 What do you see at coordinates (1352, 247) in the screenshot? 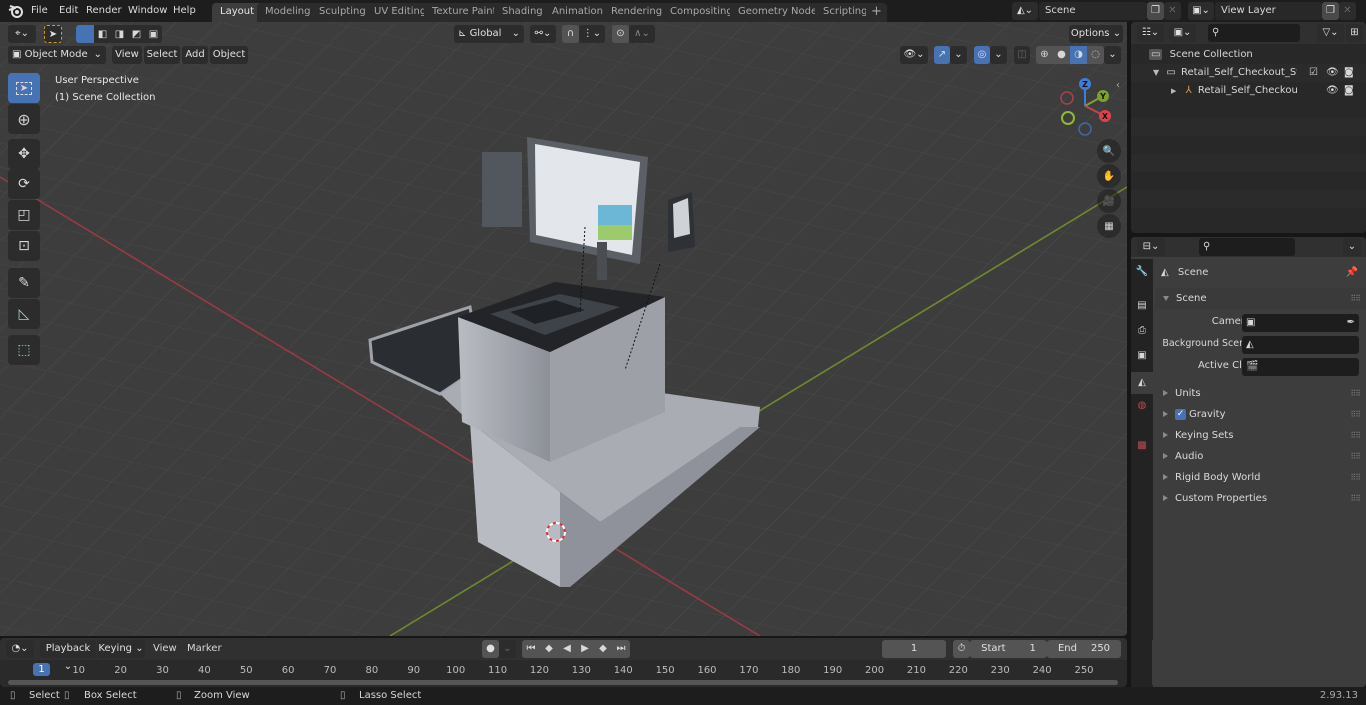
I see `properties-options-dropdown: ⌄` at bounding box center [1352, 247].